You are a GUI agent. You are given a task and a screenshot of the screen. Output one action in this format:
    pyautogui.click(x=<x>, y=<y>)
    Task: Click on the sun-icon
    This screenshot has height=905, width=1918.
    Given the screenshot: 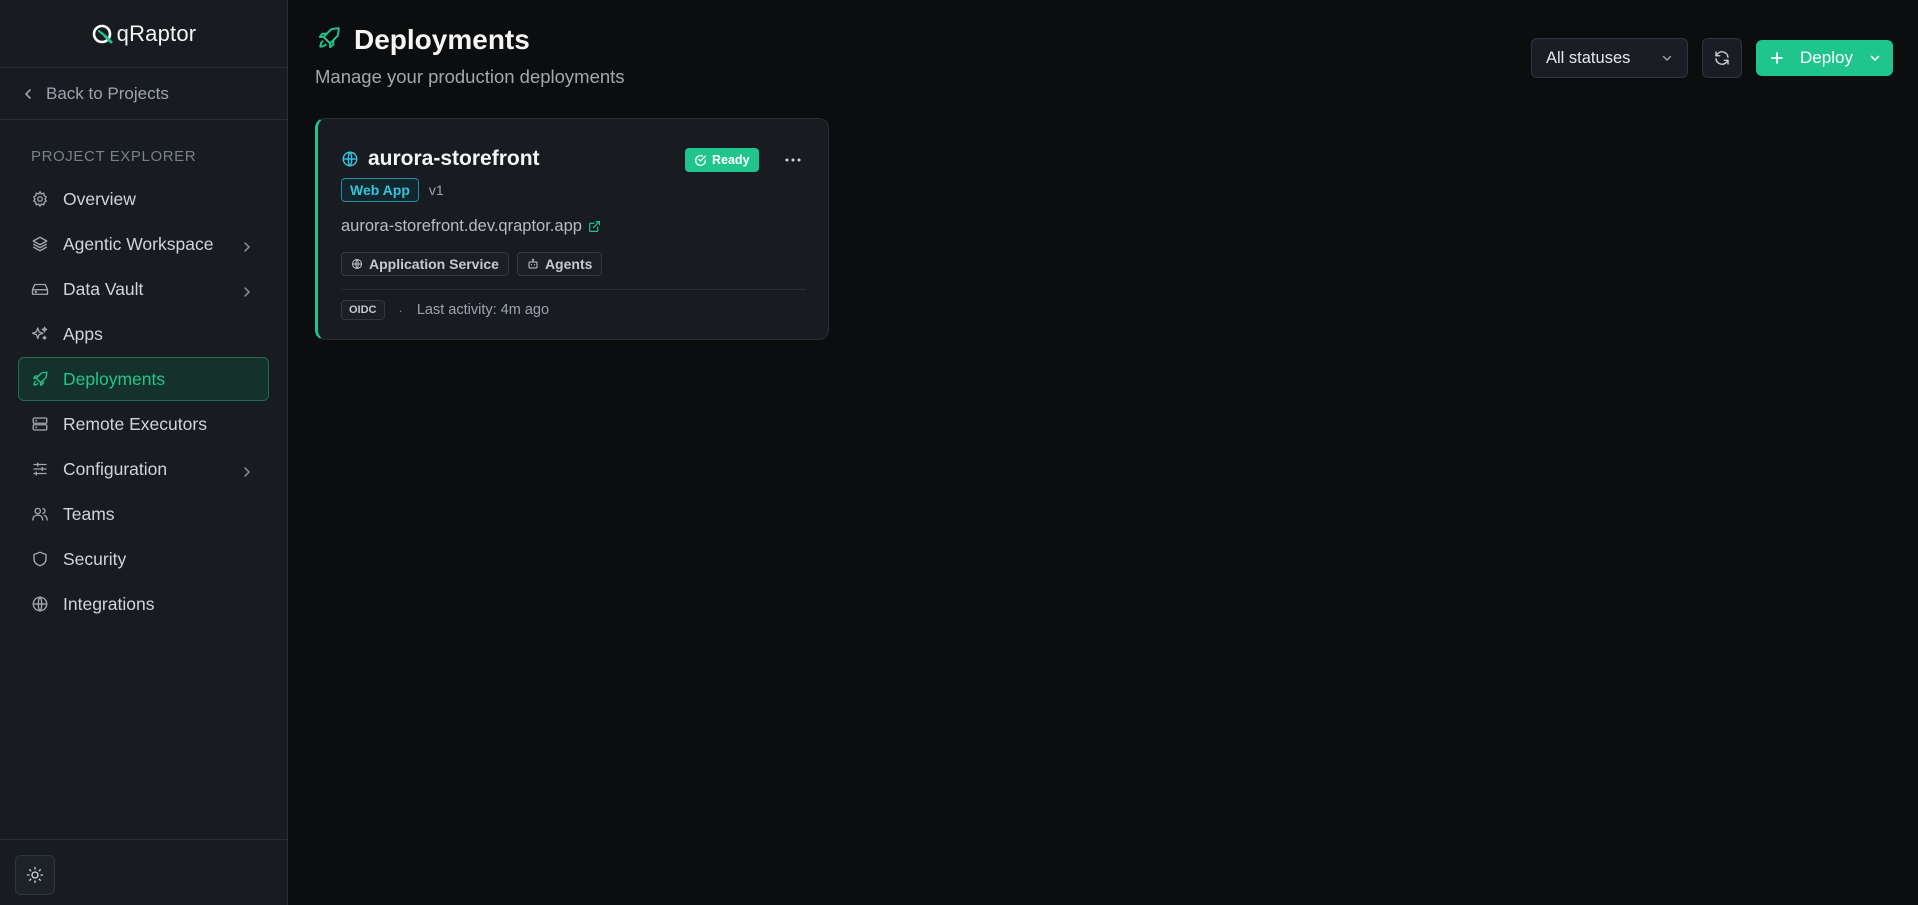 What is the action you would take?
    pyautogui.click(x=35, y=875)
    